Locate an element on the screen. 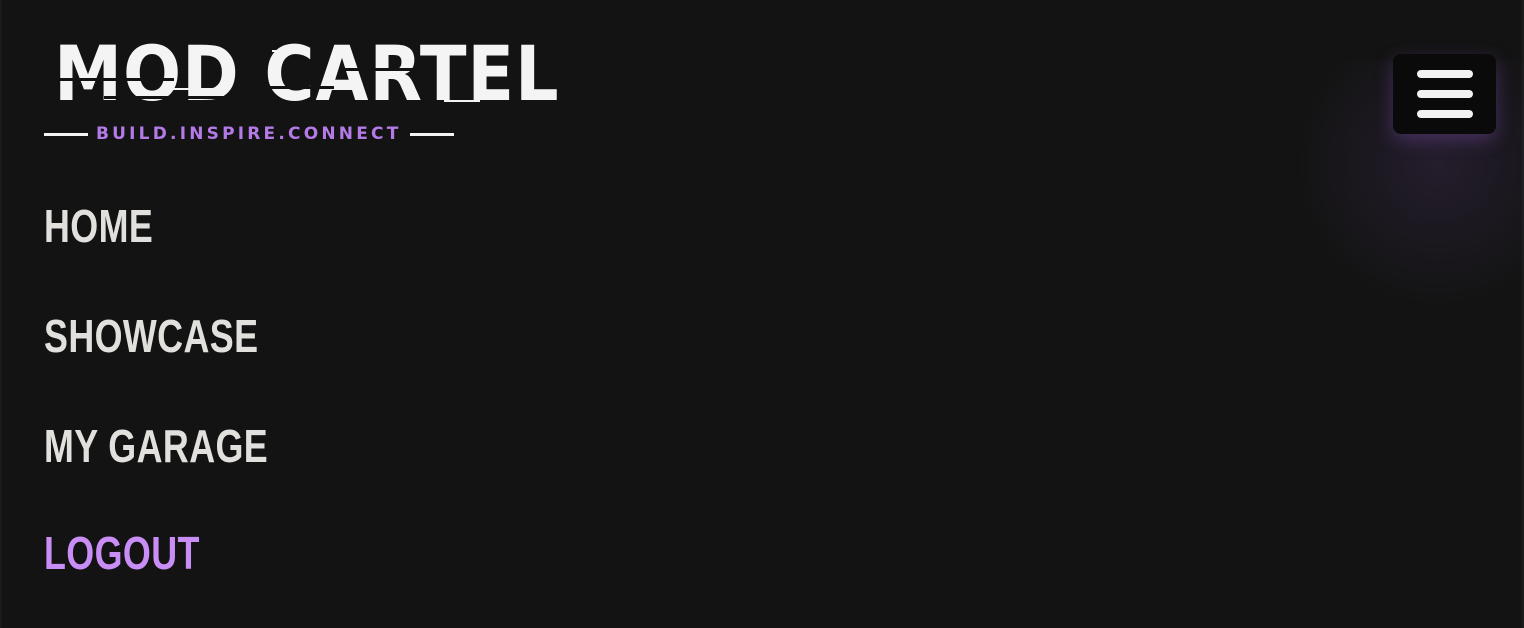 Image resolution: width=1524 pixels, height=628 pixels. brand-logo: MOD CARTEL BUILD.INSPIRE.CONNECT is located at coordinates (301, 90).